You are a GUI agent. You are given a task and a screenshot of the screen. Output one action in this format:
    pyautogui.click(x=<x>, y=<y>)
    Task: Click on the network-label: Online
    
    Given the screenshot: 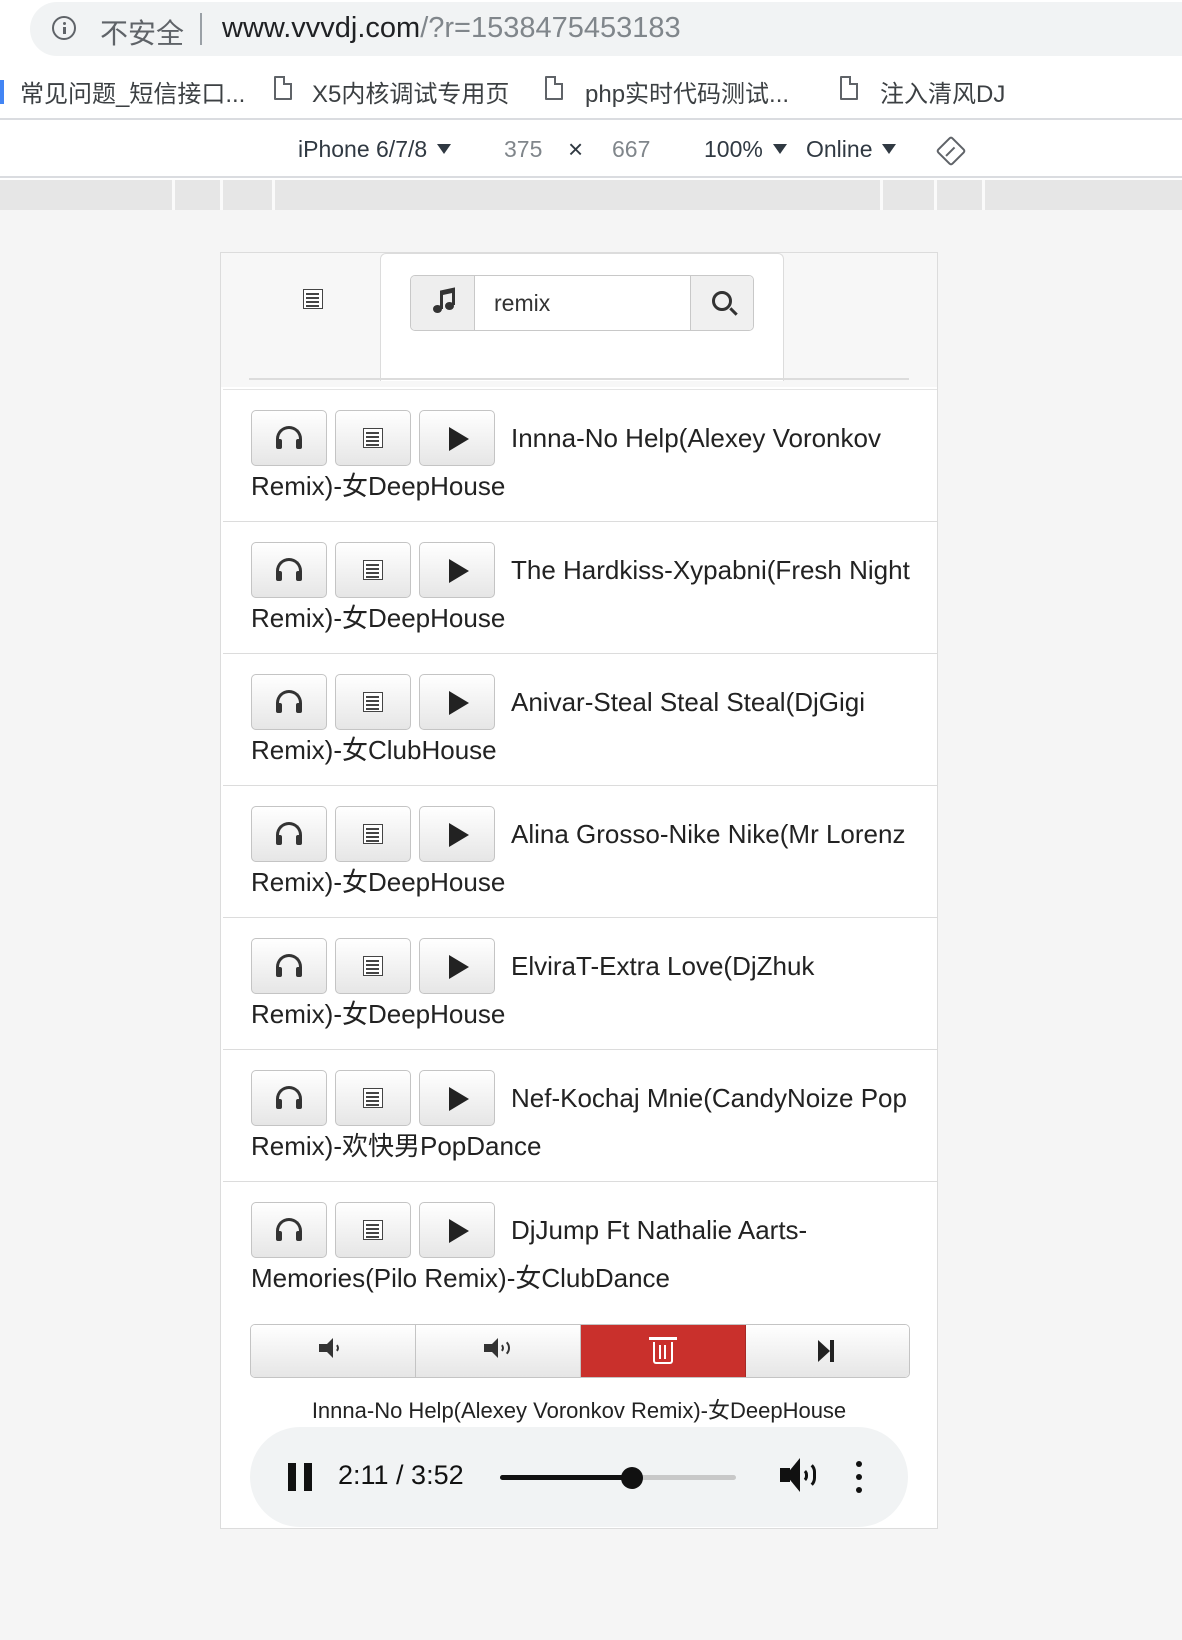 What is the action you would take?
    pyautogui.click(x=839, y=149)
    